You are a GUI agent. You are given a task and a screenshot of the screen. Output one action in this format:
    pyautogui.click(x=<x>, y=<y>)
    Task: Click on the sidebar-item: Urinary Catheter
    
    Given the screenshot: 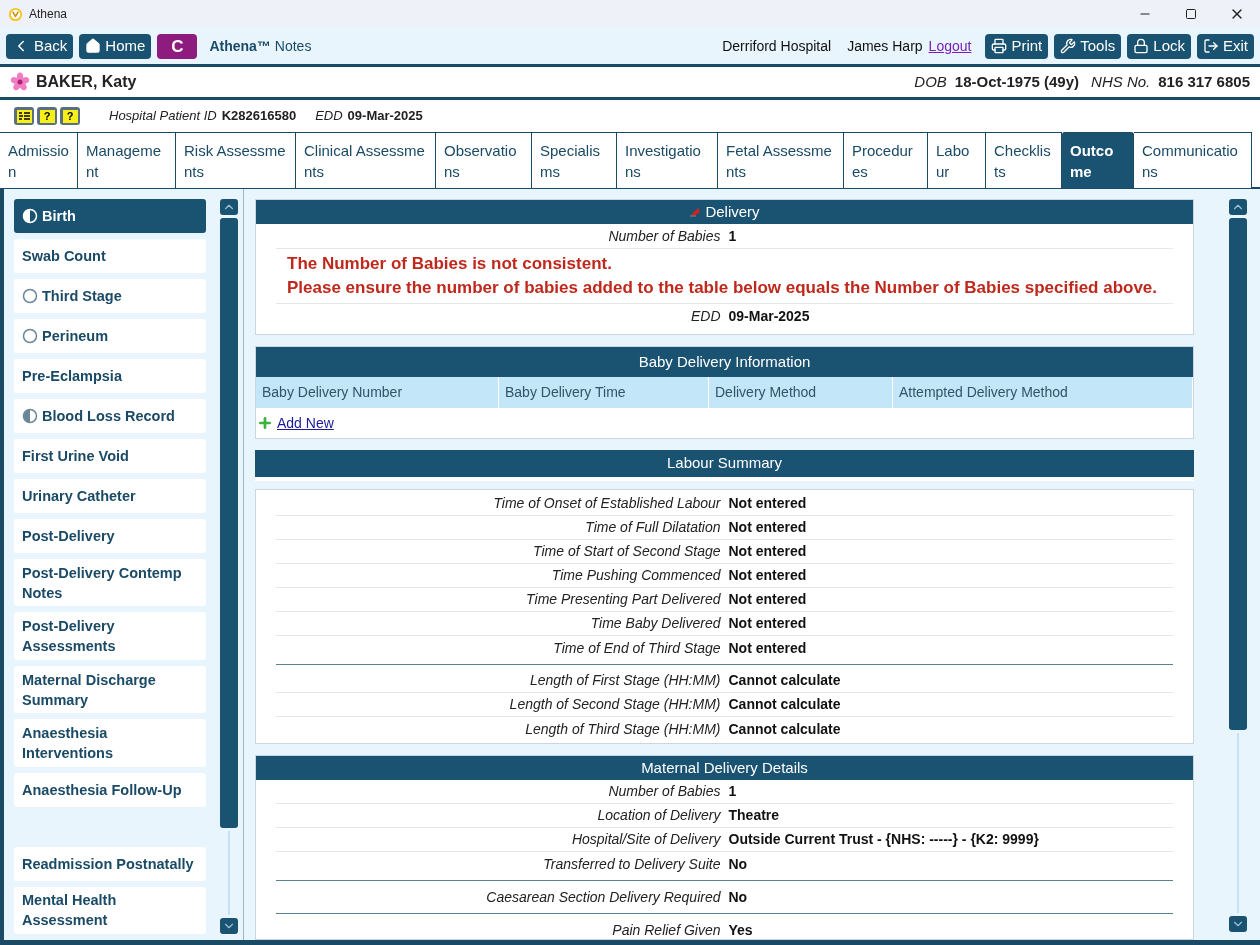 What is the action you would take?
    pyautogui.click(x=110, y=496)
    